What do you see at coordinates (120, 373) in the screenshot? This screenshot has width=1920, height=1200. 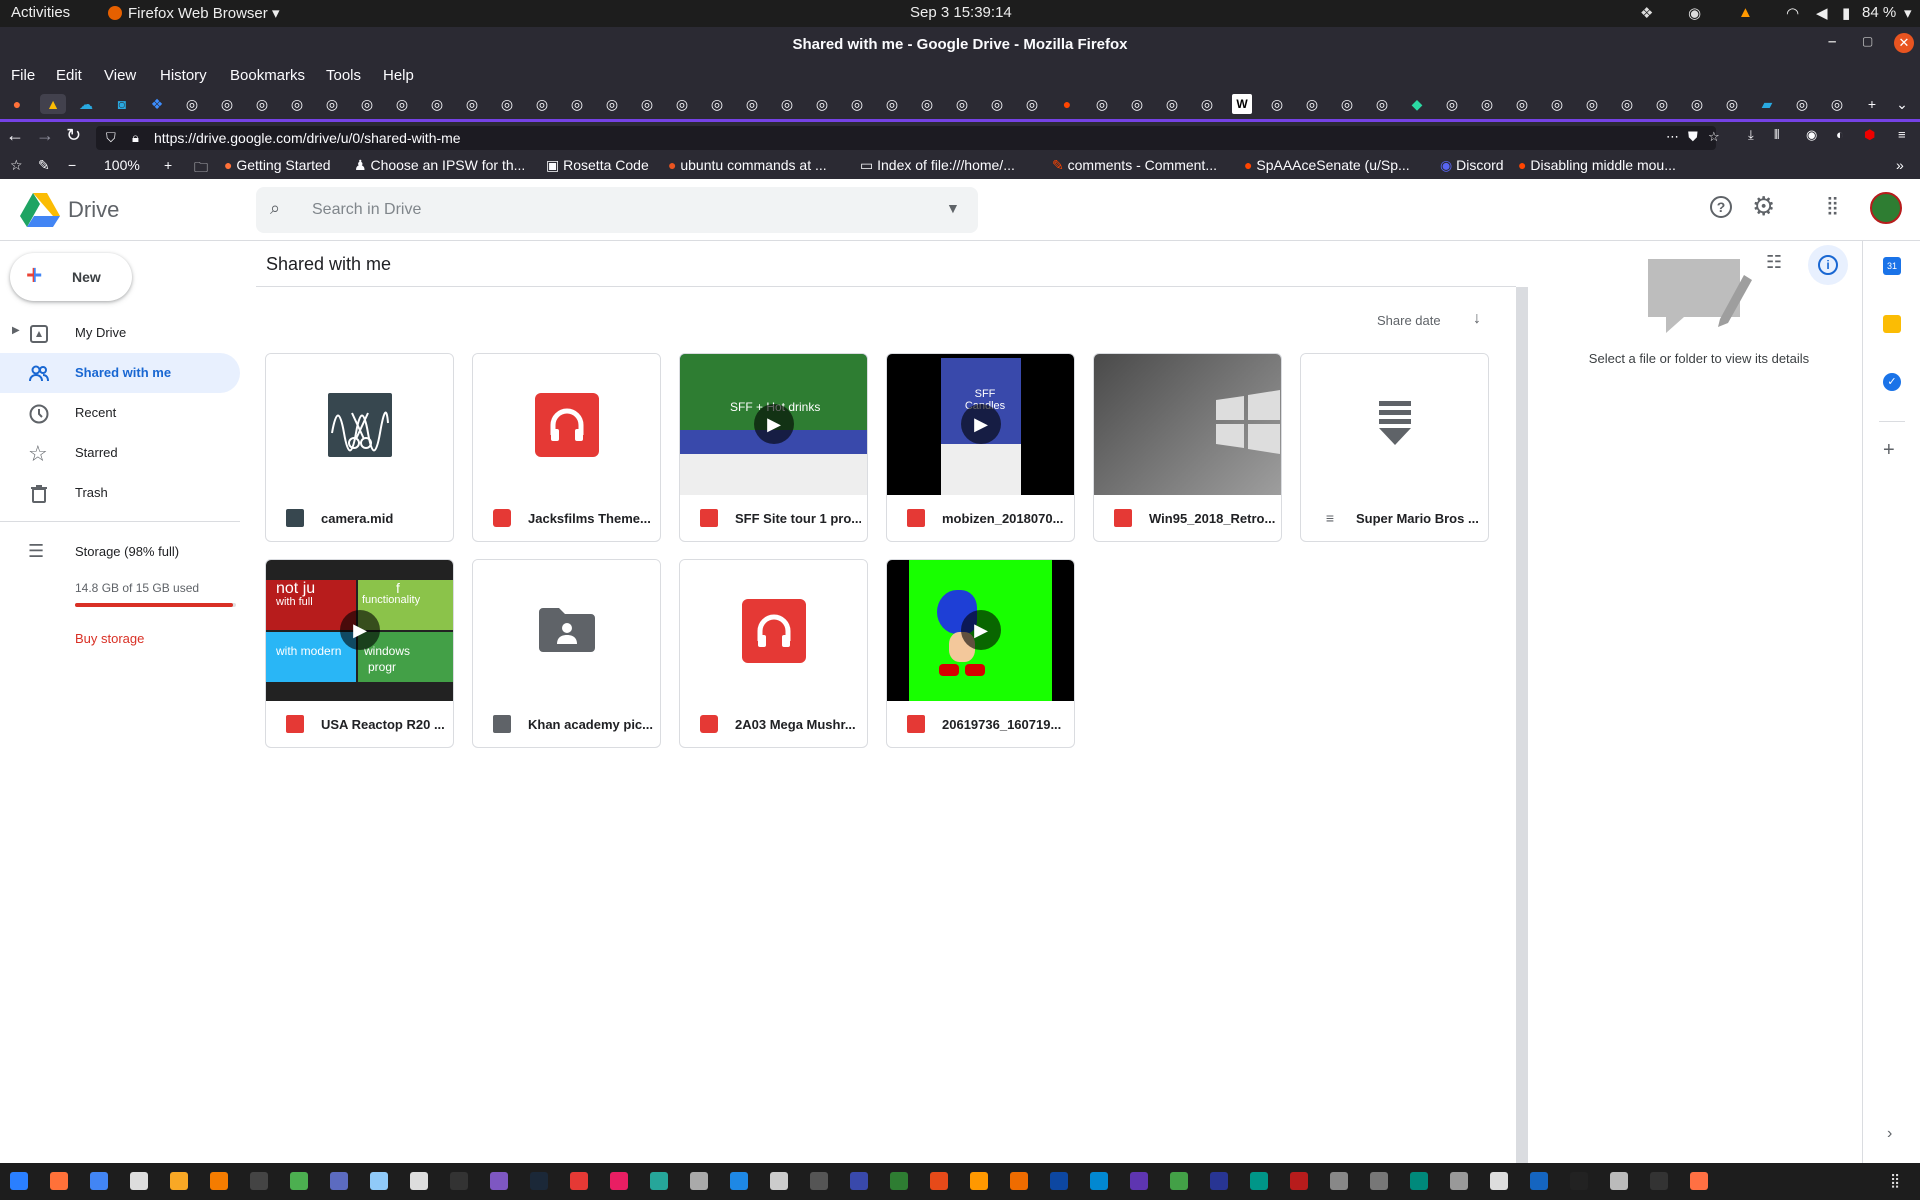 I see `sidebar-item-shared-with-me: Shared with me` at bounding box center [120, 373].